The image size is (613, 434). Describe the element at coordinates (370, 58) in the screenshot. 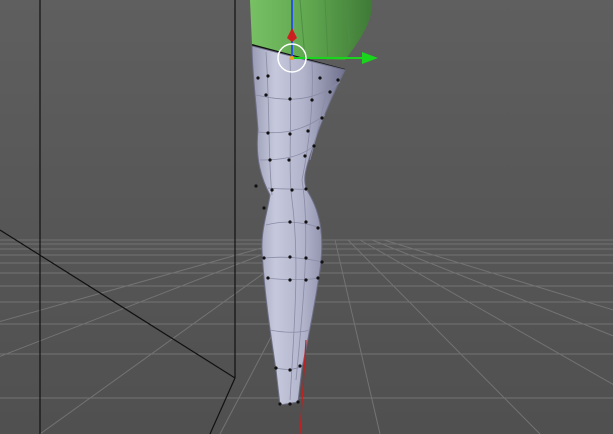

I see `x-arrow-icon` at that location.